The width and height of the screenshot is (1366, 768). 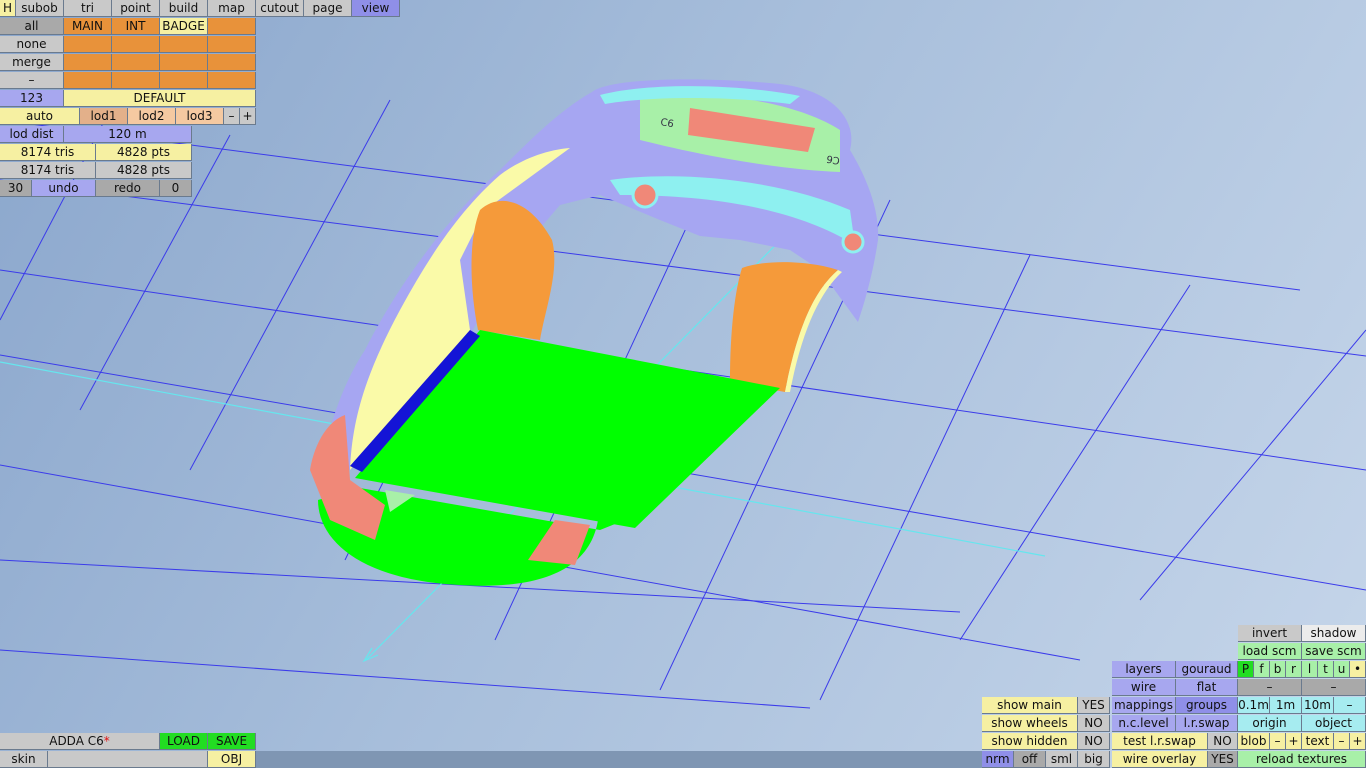 I want to click on show-main-toggle: YES, so click(x=1094, y=705).